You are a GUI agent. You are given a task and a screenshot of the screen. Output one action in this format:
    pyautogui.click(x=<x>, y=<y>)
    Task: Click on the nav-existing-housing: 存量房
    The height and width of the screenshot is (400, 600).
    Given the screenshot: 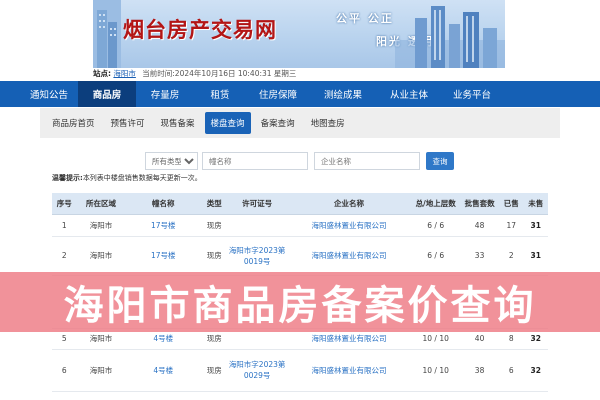 What is the action you would take?
    pyautogui.click(x=165, y=94)
    